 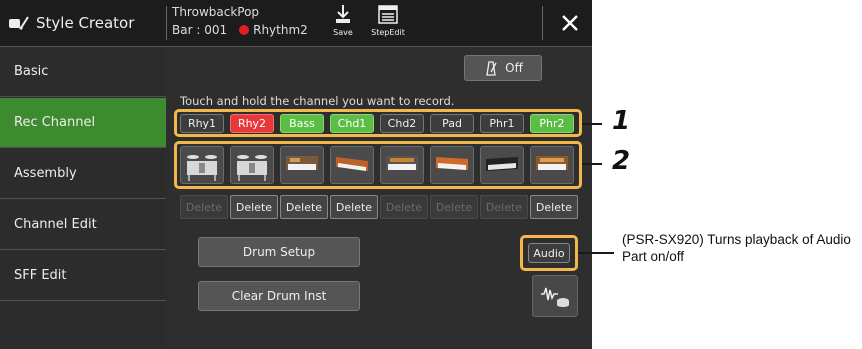 I want to click on clear-drum-inst-button: Clear Drum Inst, so click(x=279, y=296).